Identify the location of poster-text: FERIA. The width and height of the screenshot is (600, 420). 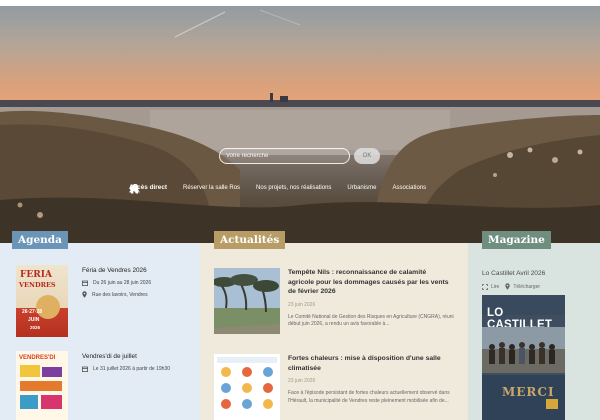
(36, 275).